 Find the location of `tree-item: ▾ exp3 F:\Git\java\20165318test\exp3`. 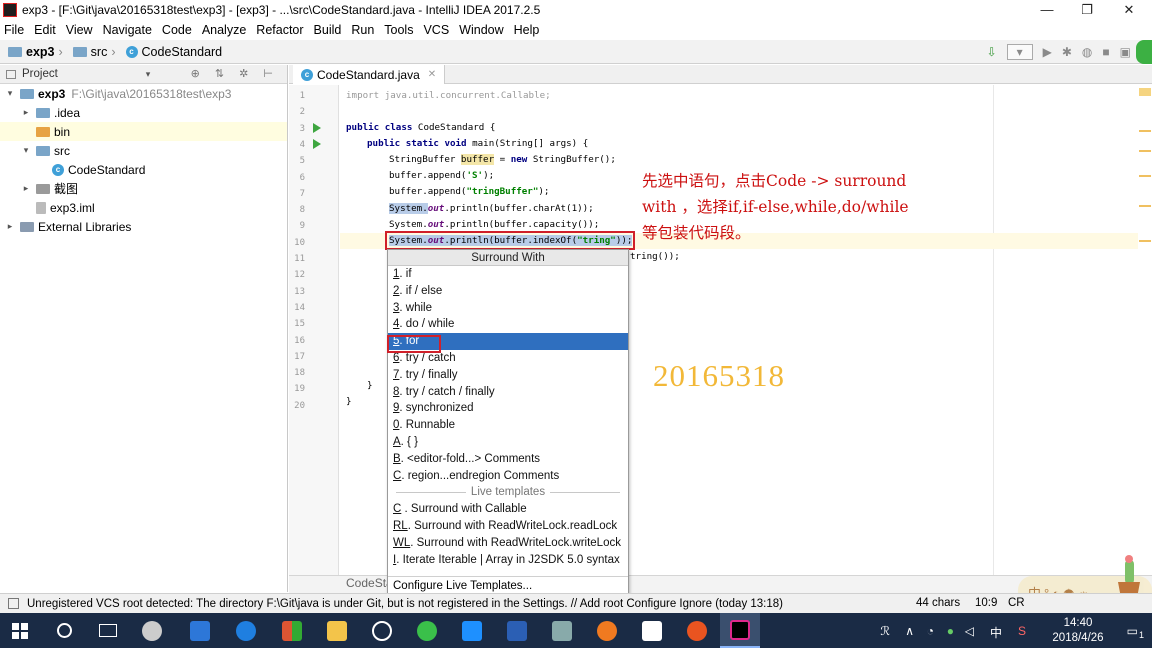

tree-item: ▾ exp3 F:\Git\java\20165318test\exp3 is located at coordinates (143, 93).